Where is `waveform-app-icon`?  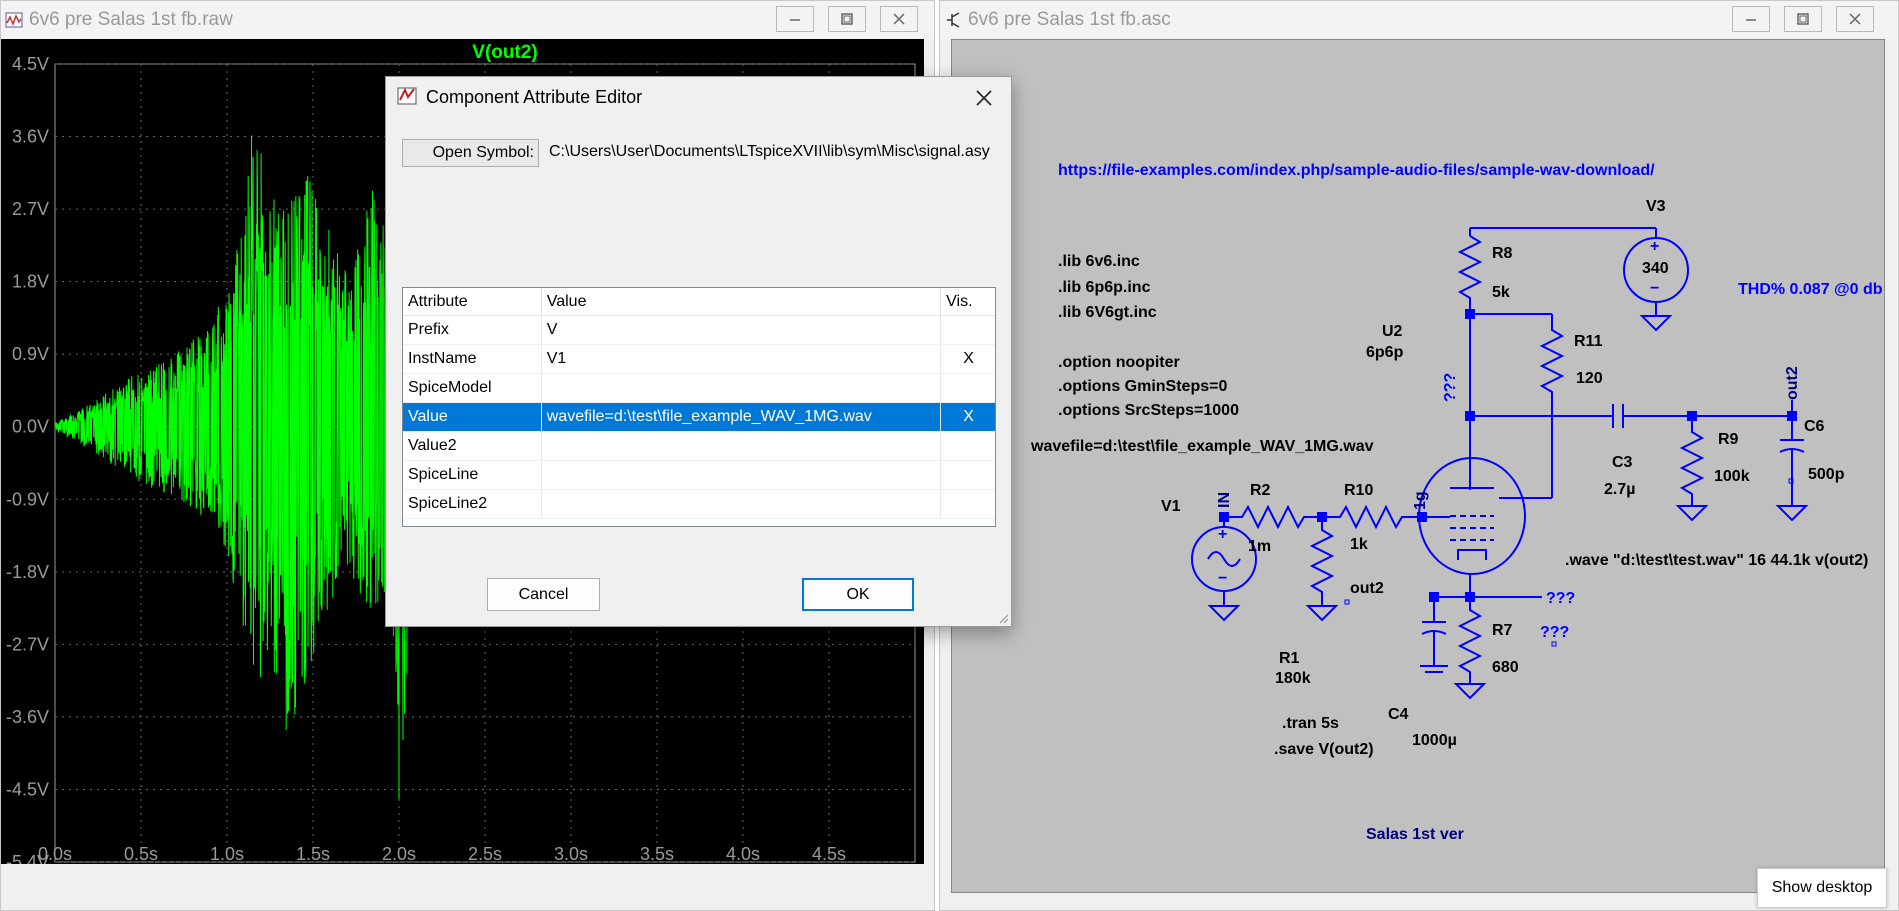
waveform-app-icon is located at coordinates (14, 20).